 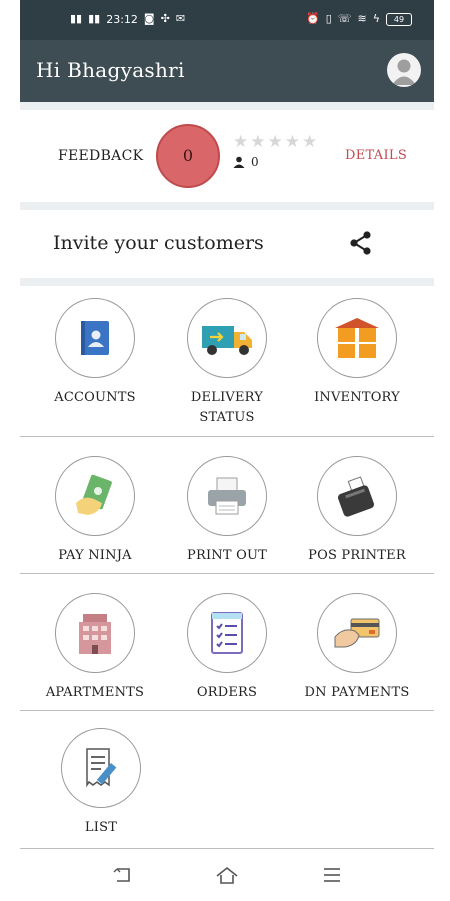 What do you see at coordinates (227, 417) in the screenshot?
I see `delivery-label-line2: STATUS` at bounding box center [227, 417].